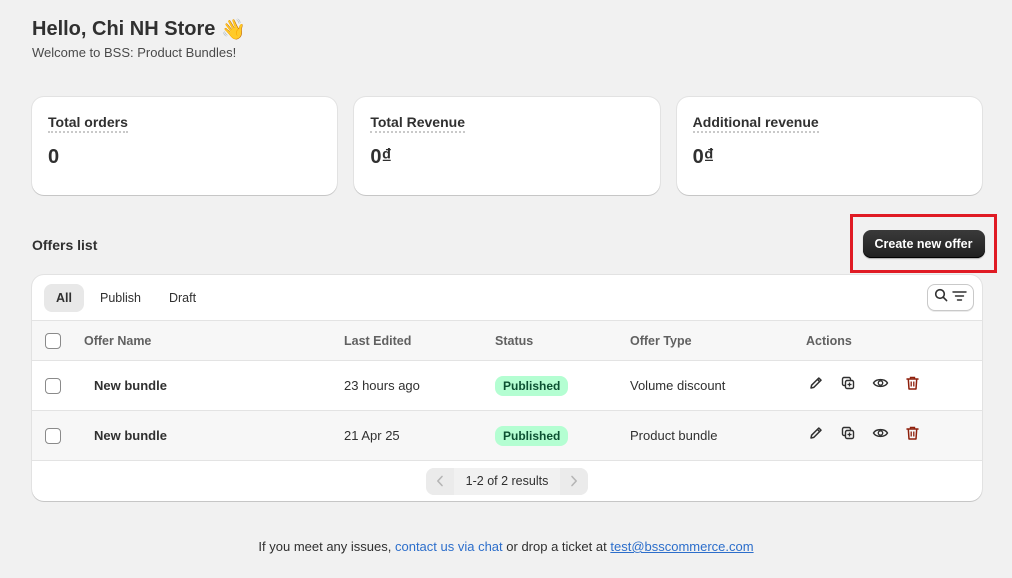 The width and height of the screenshot is (1012, 578). I want to click on column-actions: Actions, so click(829, 340).